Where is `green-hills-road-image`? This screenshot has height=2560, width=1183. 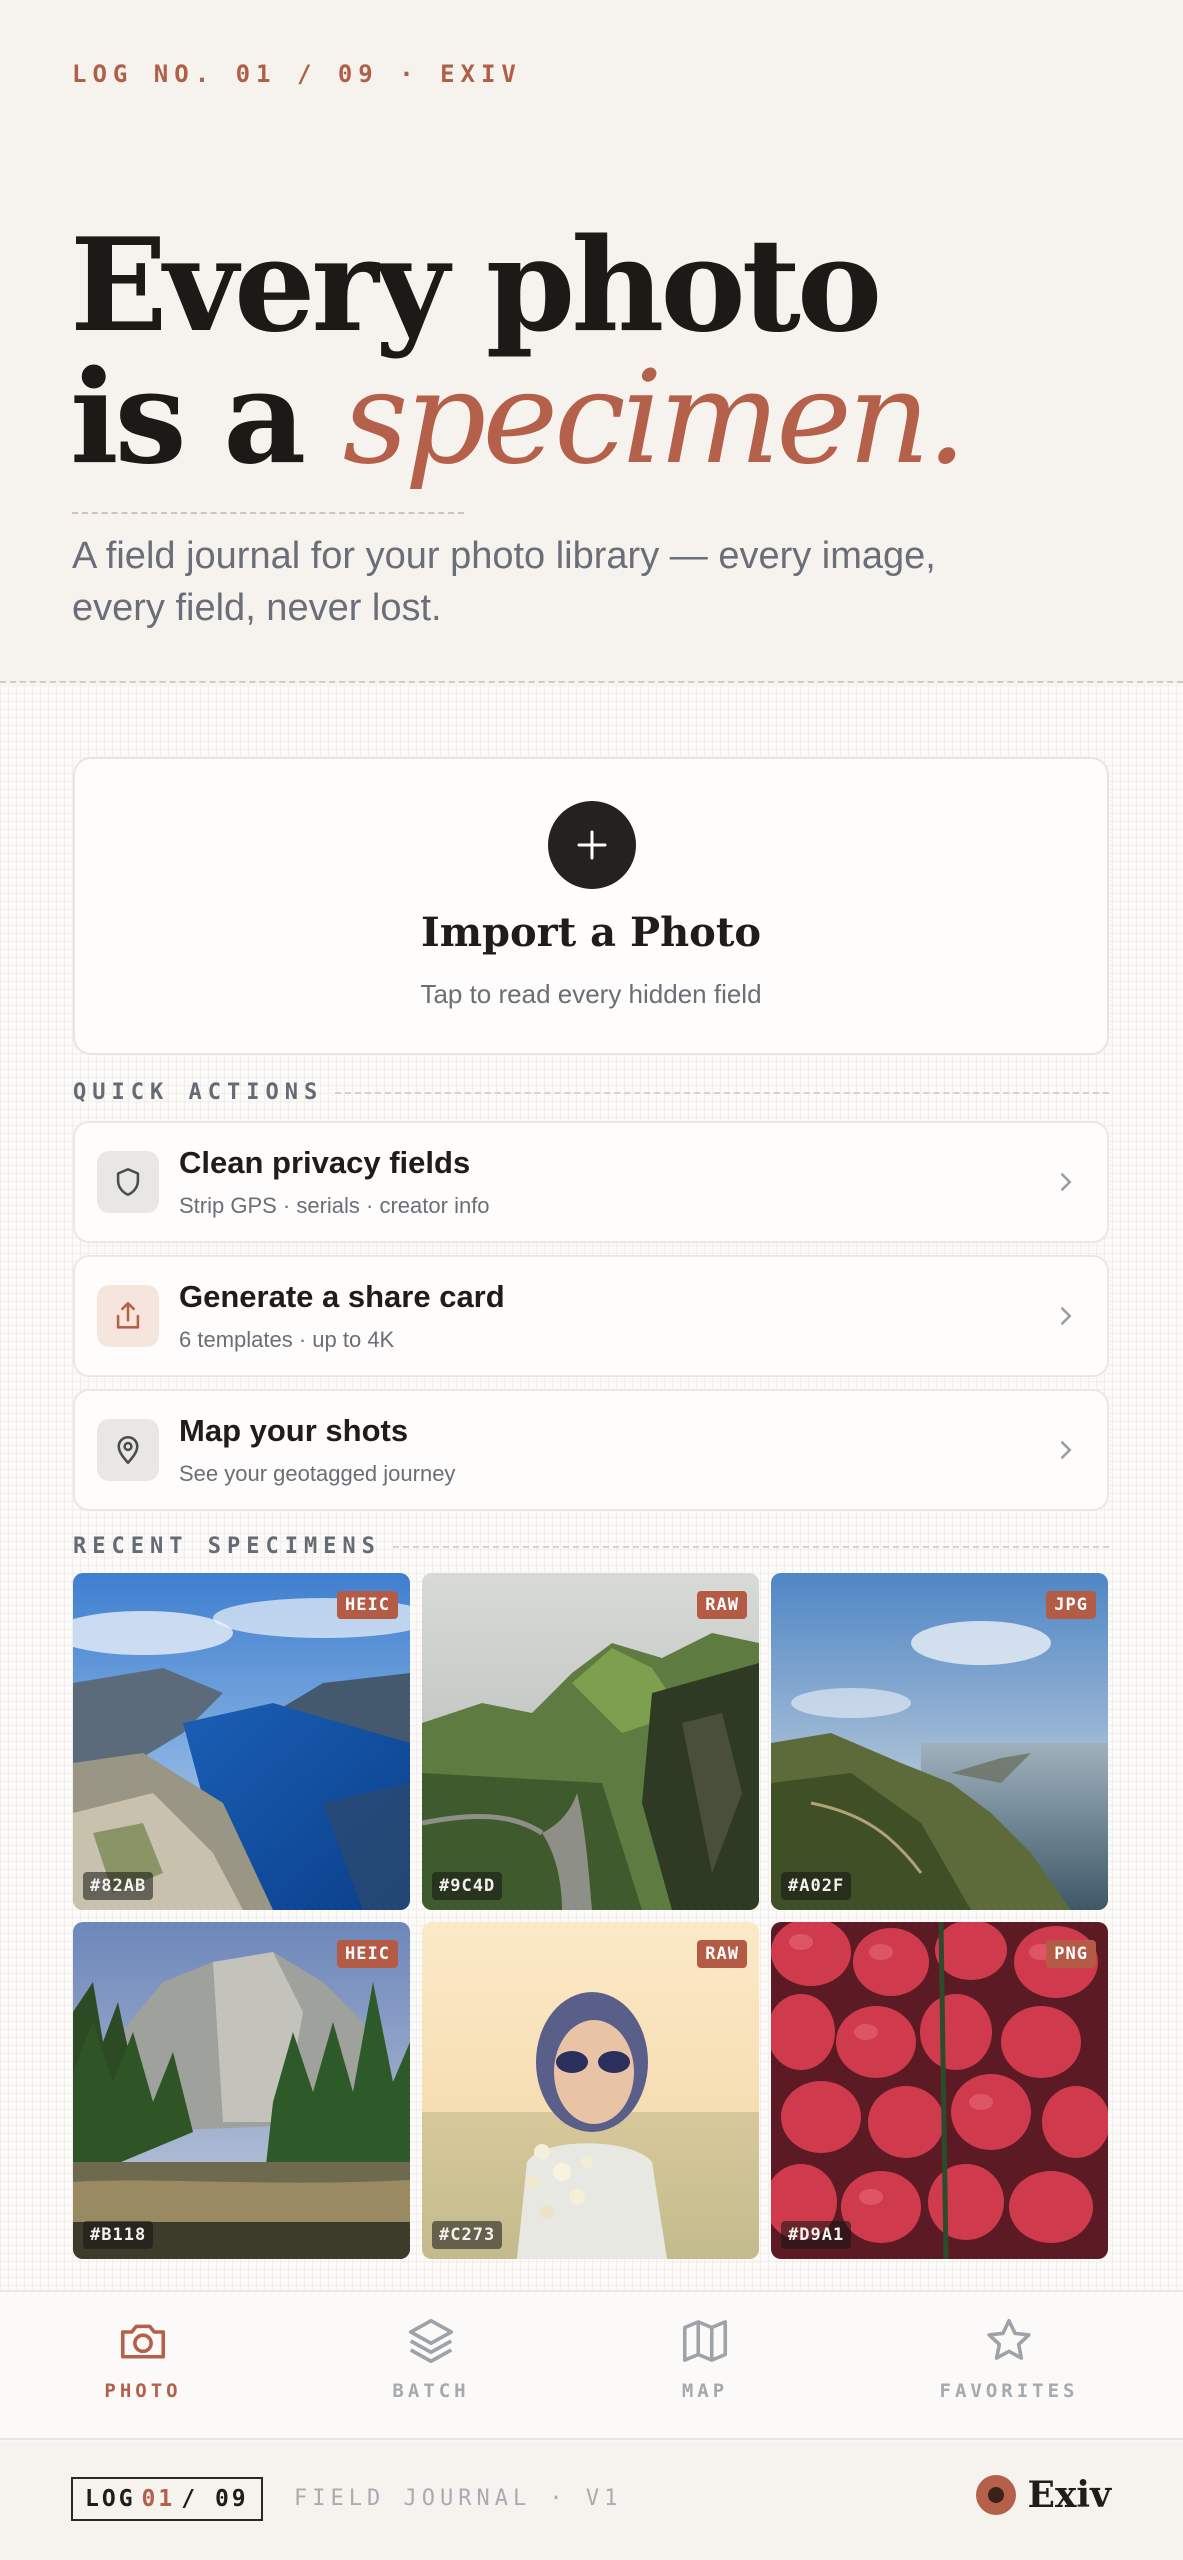
green-hills-road-image is located at coordinates (590, 1741).